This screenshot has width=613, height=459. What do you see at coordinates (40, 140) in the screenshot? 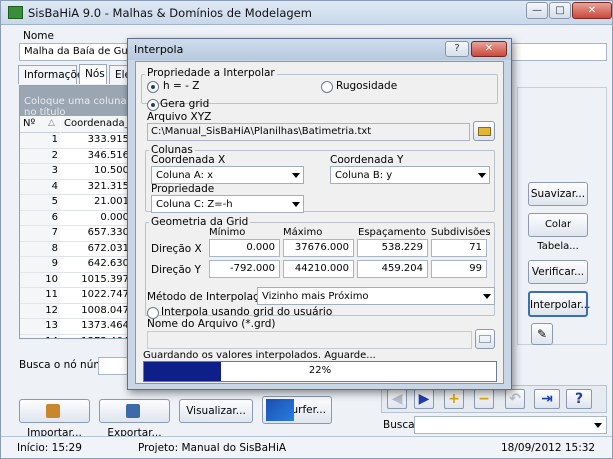
I see `row-number: 1` at bounding box center [40, 140].